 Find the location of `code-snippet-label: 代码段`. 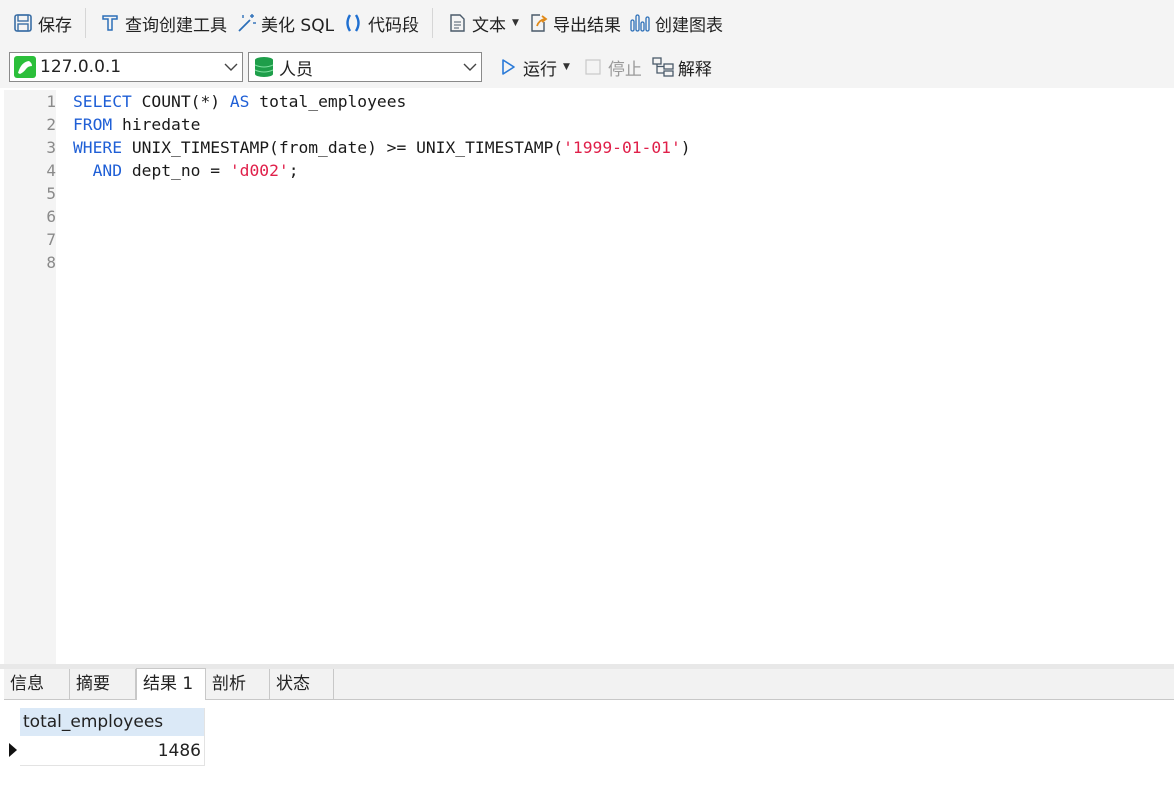

code-snippet-label: 代码段 is located at coordinates (394, 25).